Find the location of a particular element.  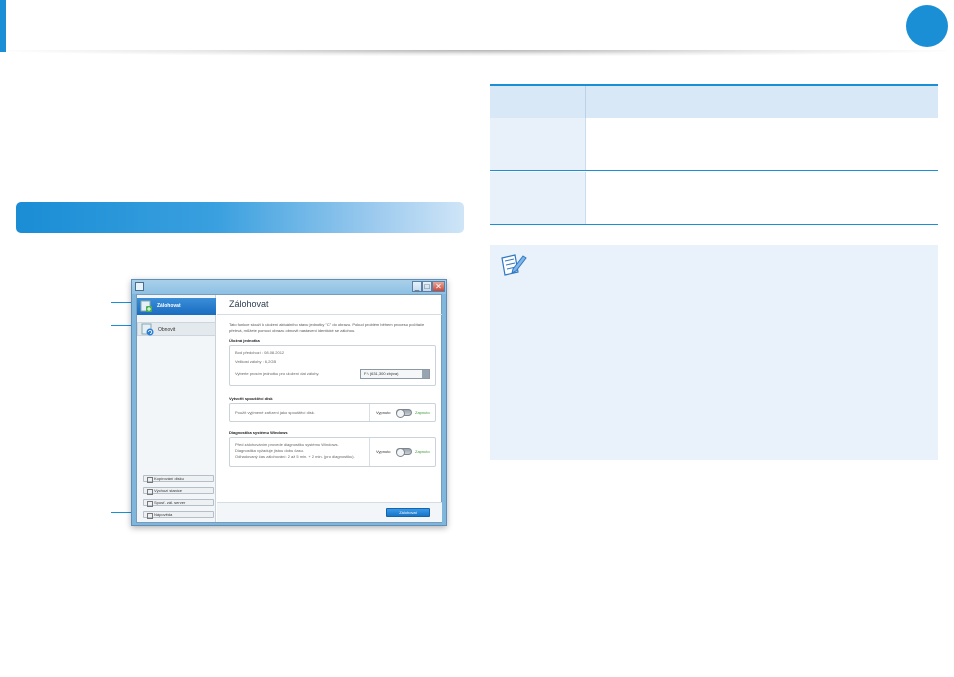

minimize-button: _ is located at coordinates (417, 286).